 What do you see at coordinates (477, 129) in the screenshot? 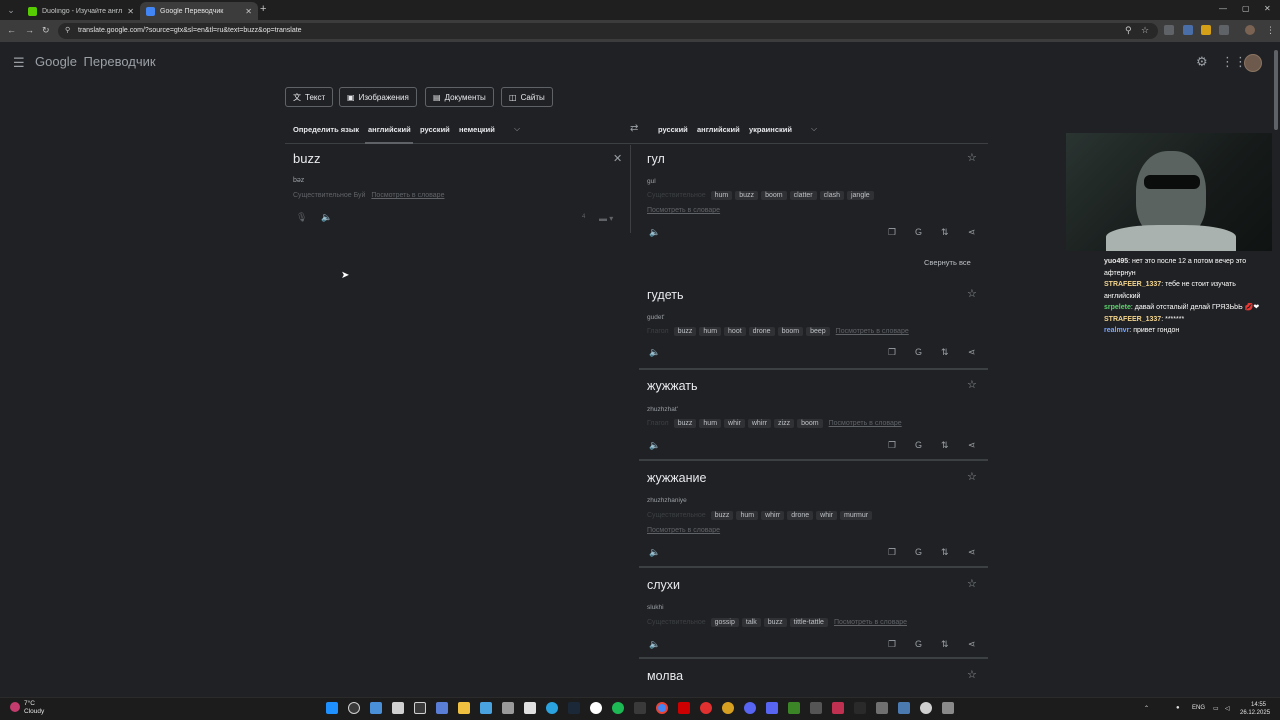
I see `source-lang-german: немецкий` at bounding box center [477, 129].